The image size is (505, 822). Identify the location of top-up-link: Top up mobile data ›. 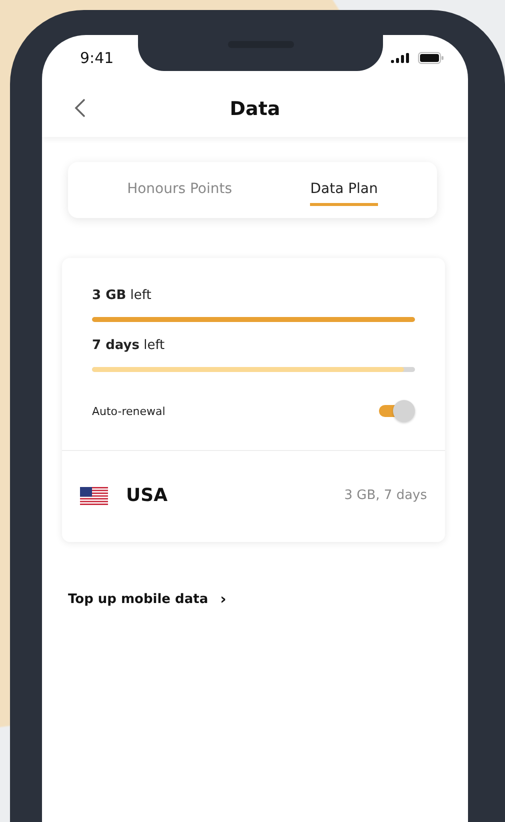
(147, 599).